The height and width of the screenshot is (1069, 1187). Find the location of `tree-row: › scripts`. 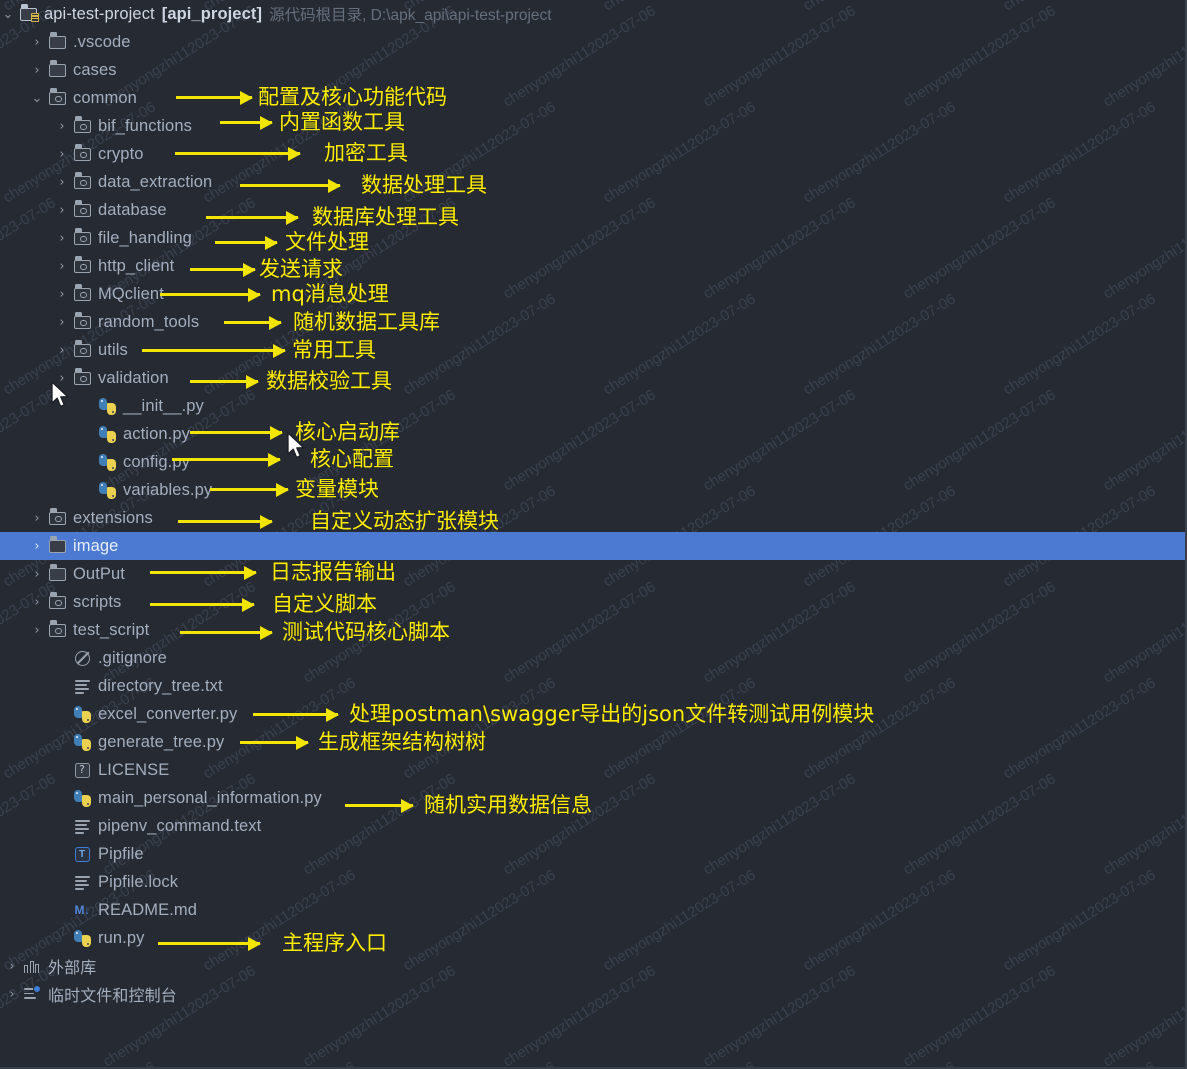

tree-row: › scripts is located at coordinates (593, 602).